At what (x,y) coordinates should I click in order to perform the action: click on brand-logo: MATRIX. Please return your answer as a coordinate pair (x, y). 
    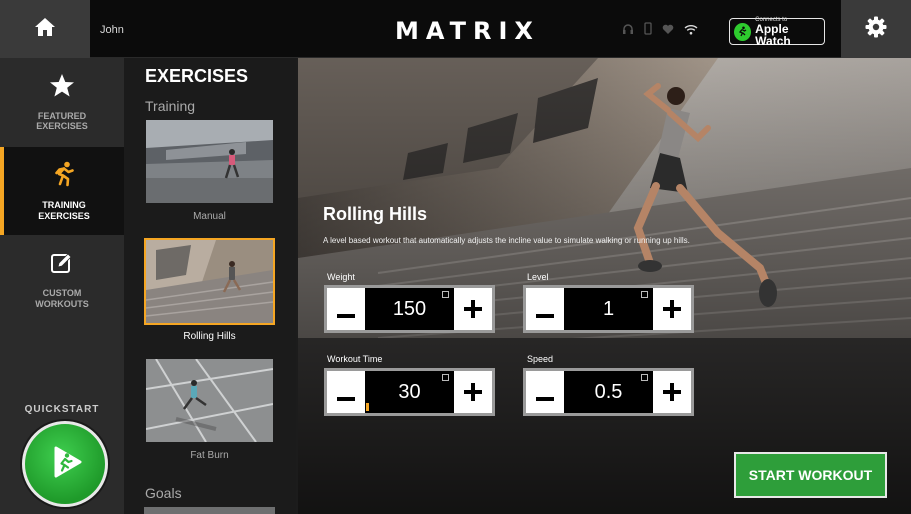
    Looking at the image, I should click on (467, 31).